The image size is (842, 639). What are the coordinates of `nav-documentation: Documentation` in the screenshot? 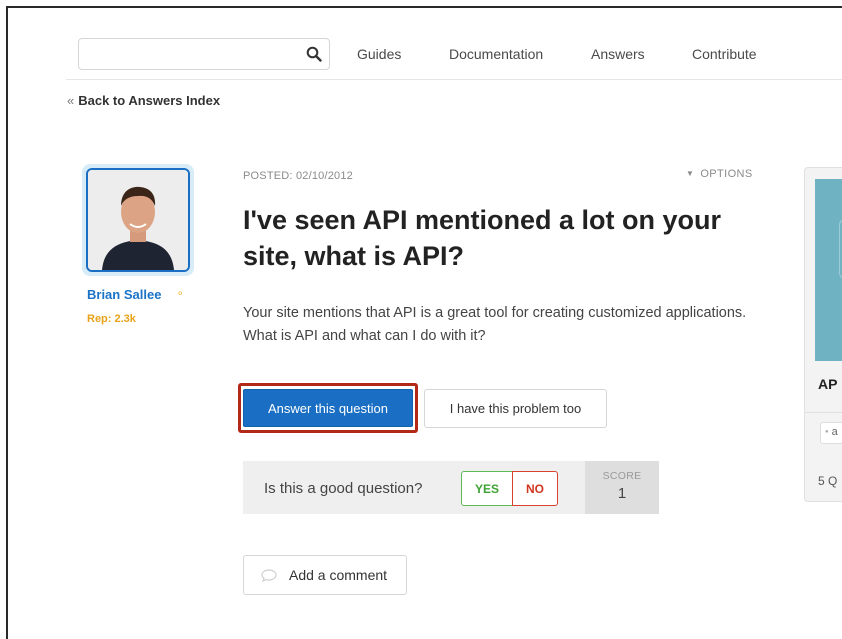 It's located at (496, 54).